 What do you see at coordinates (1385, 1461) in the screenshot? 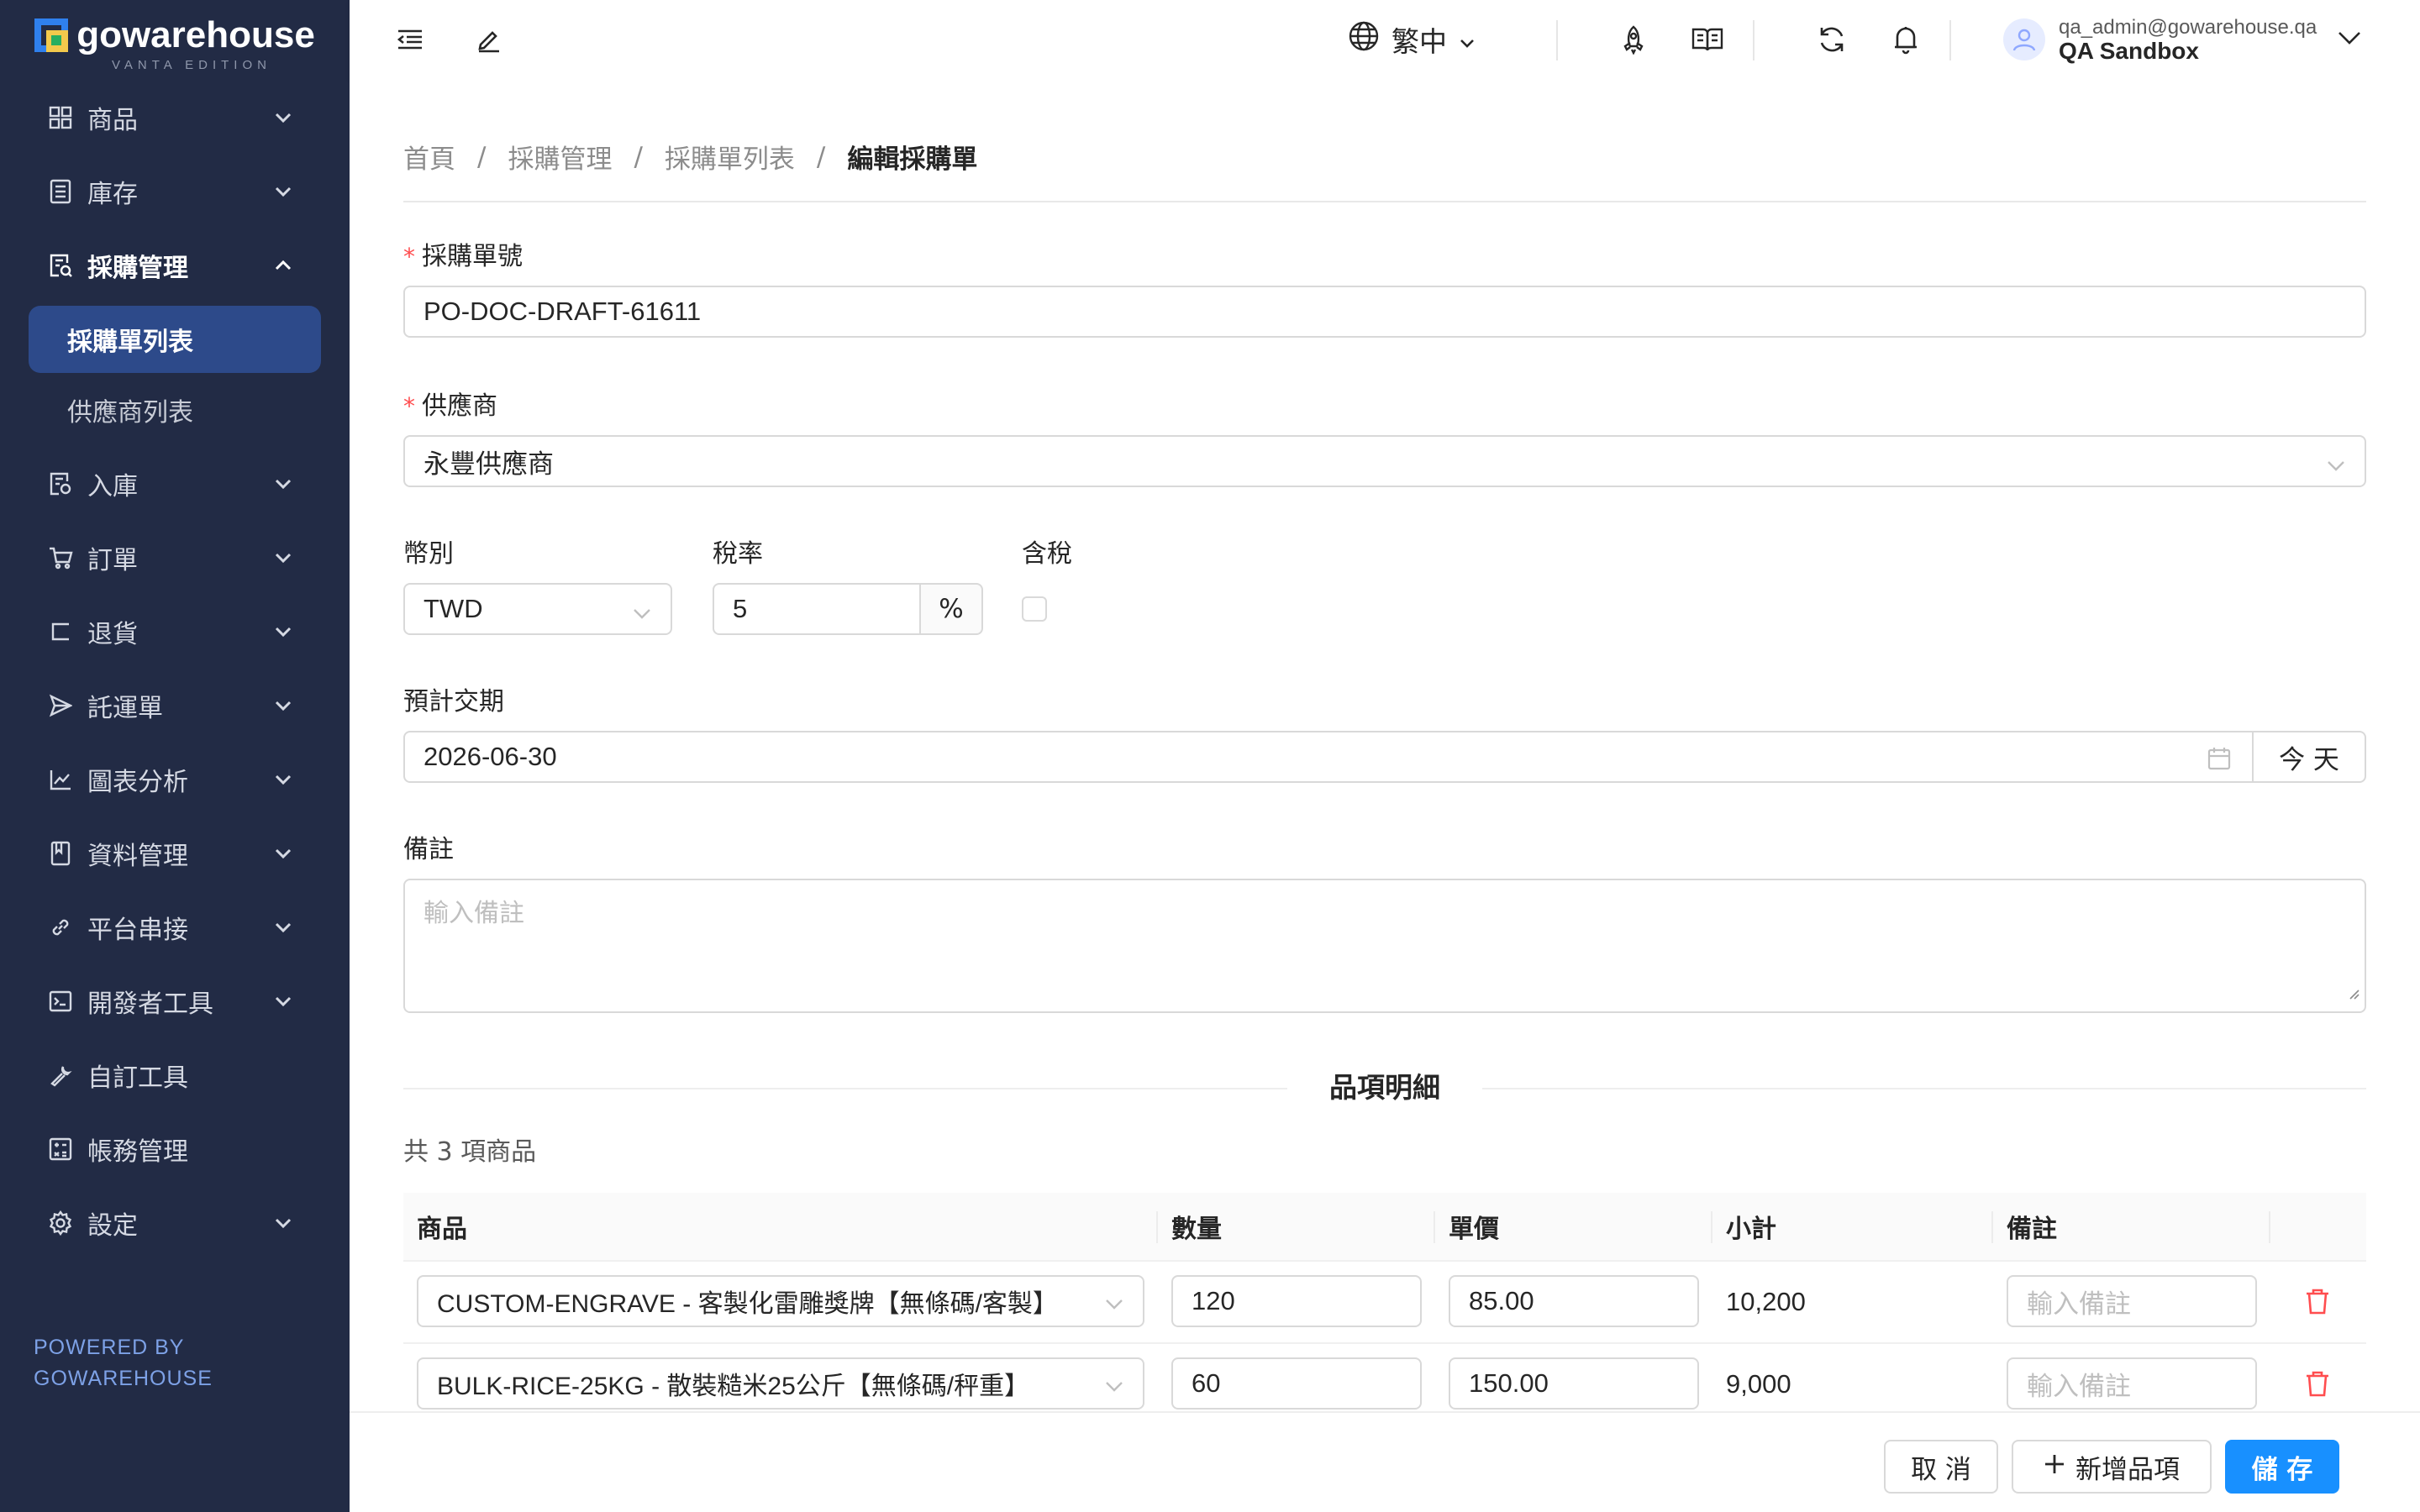
I see `form-footer: 取 消 新增品項 儲 存` at bounding box center [1385, 1461].